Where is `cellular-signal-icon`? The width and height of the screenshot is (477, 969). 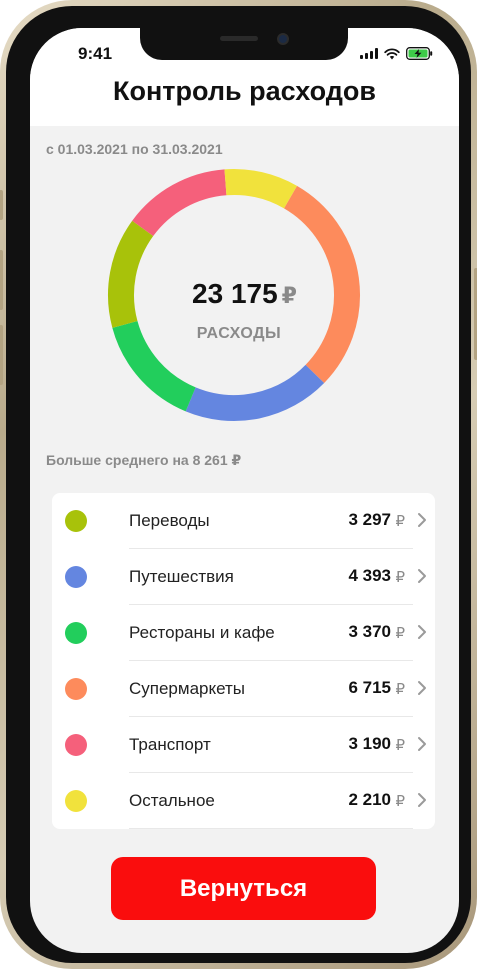 cellular-signal-icon is located at coordinates (369, 53).